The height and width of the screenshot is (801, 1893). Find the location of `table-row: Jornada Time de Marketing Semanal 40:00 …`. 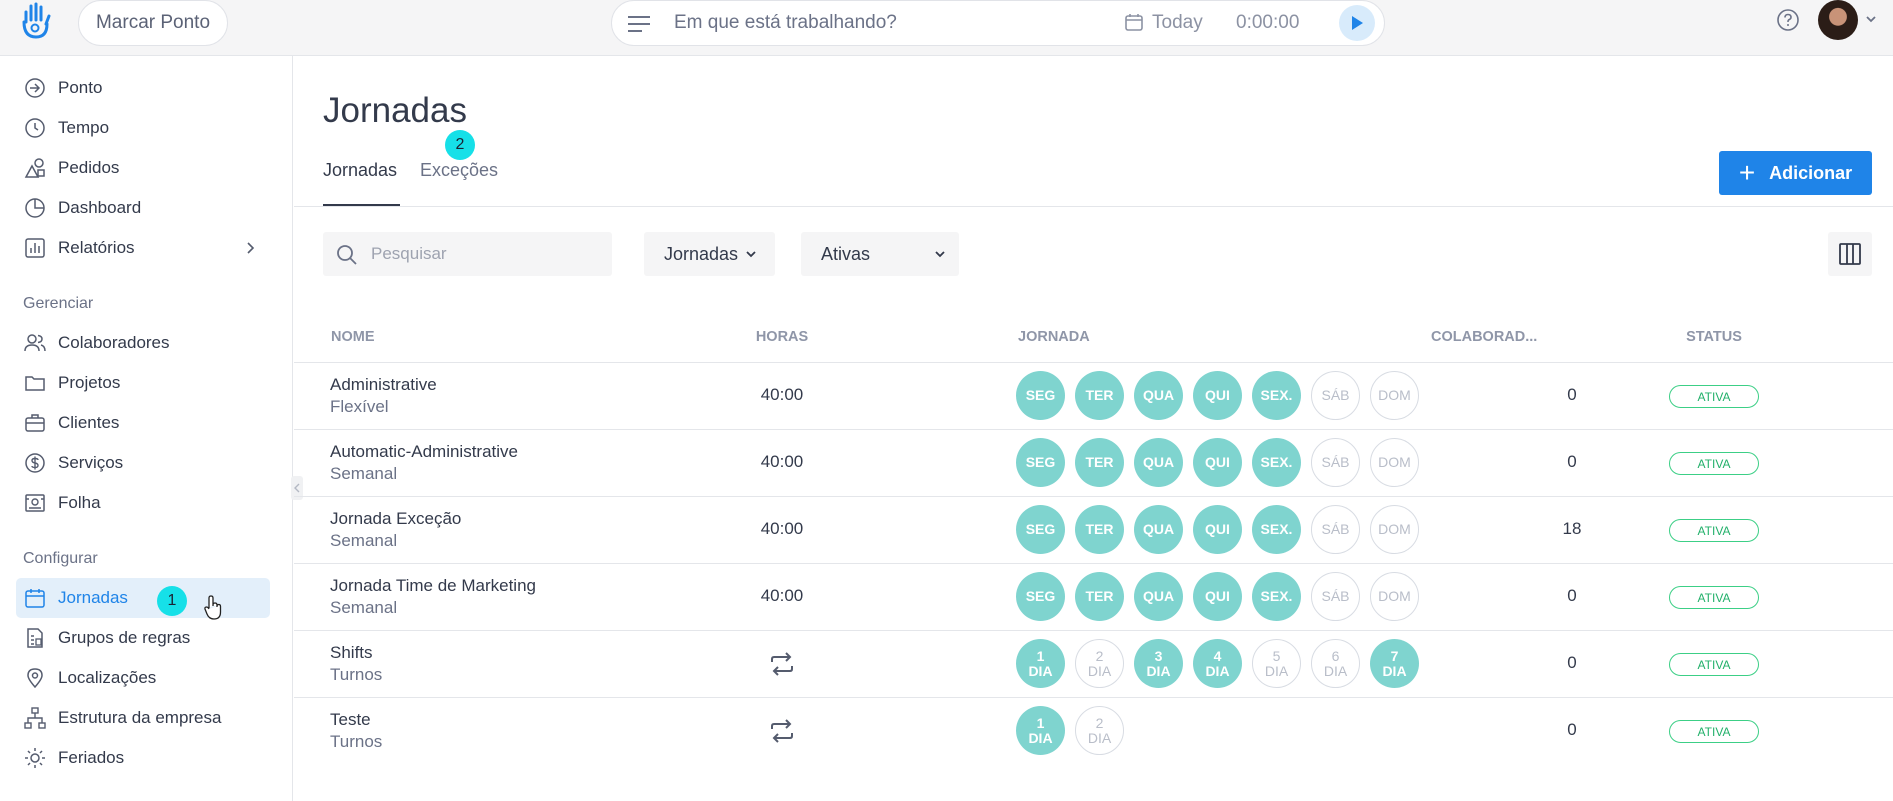

table-row: Jornada Time de Marketing Semanal 40:00 … is located at coordinates (1093, 596).